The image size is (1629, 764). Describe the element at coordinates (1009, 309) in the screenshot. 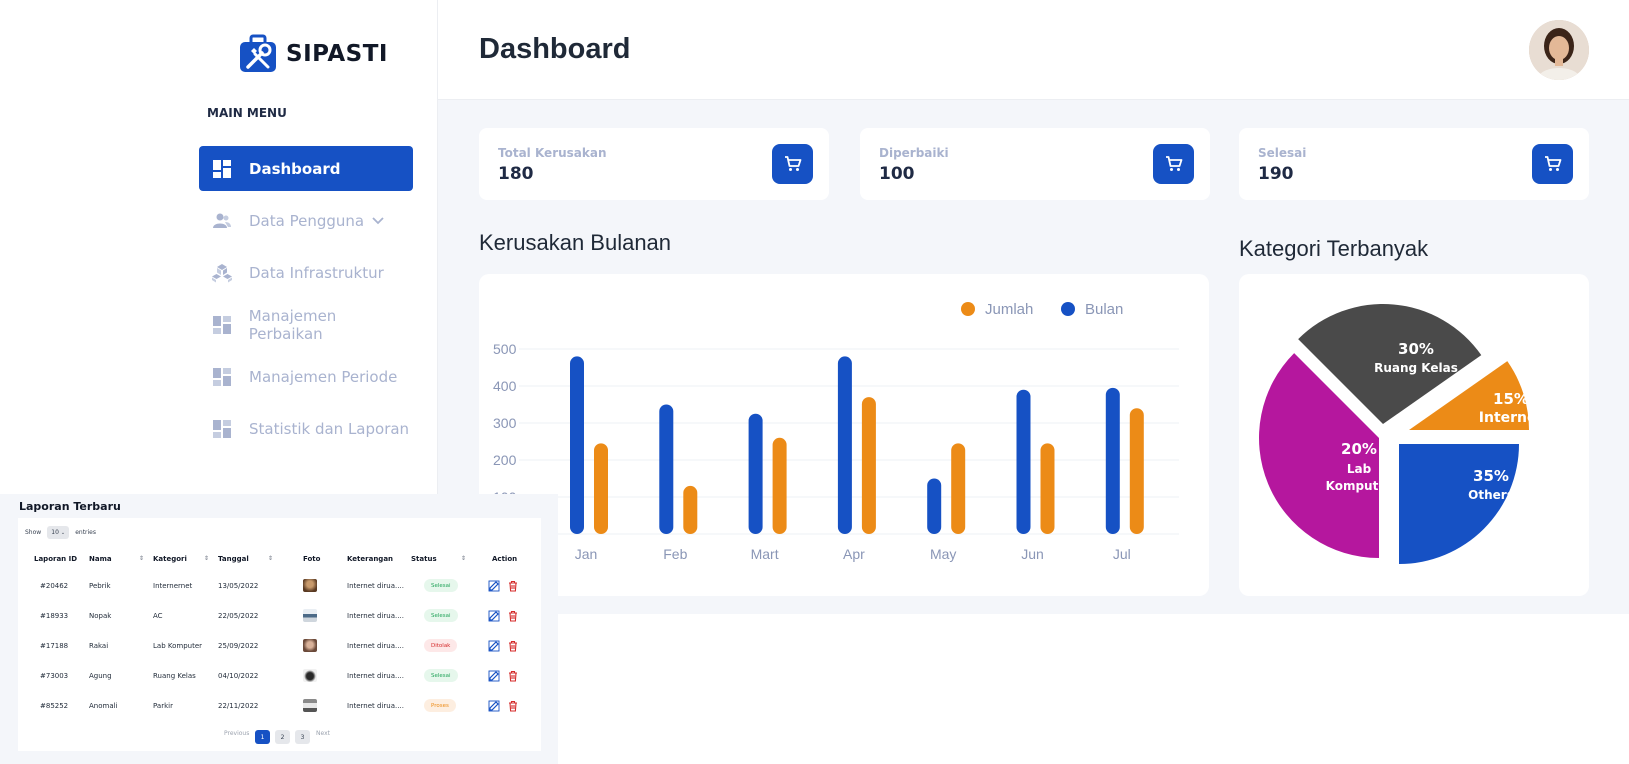

I see `legend-label: Jumlah` at that location.